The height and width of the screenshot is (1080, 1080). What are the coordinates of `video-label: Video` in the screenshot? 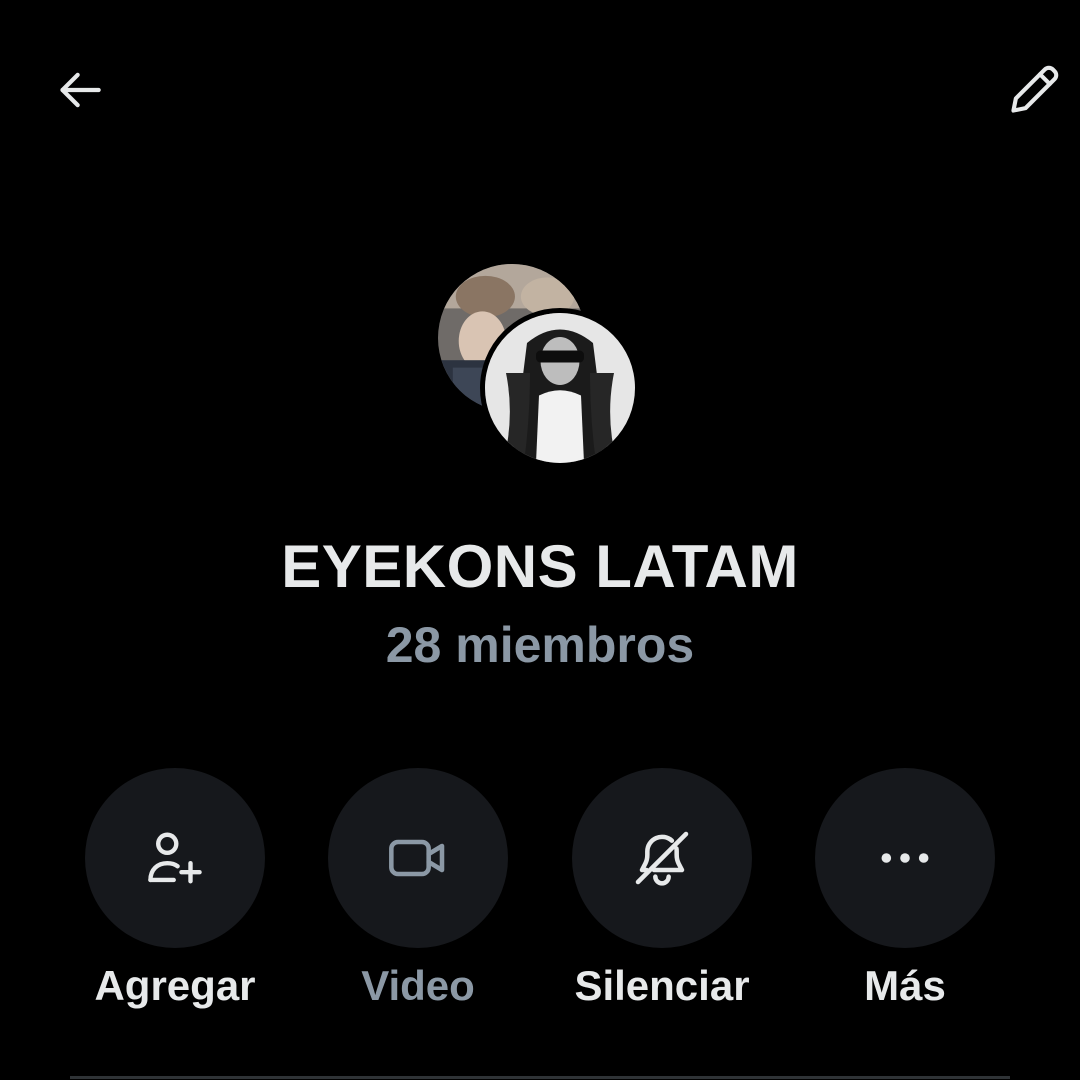 It's located at (418, 985).